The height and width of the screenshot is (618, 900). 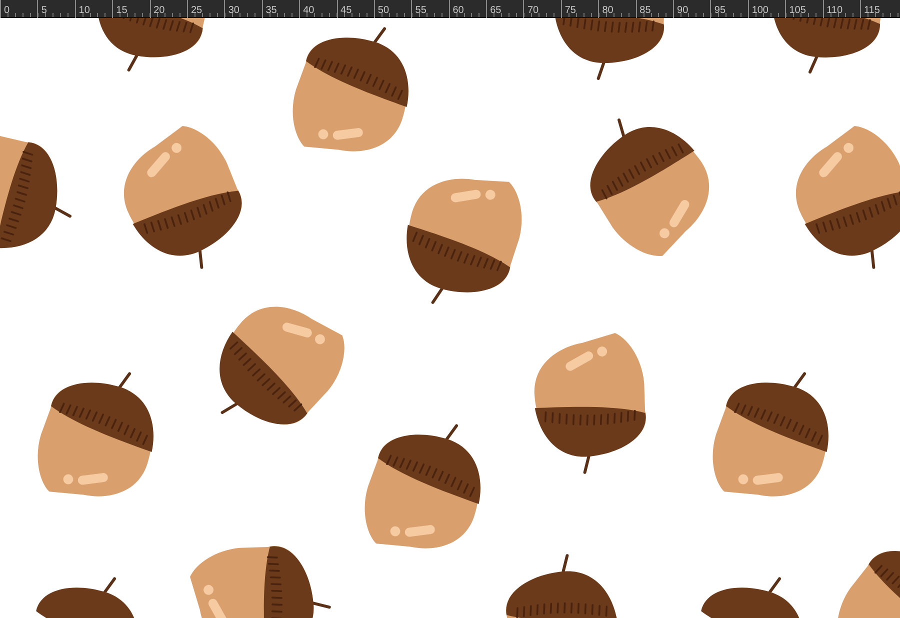 What do you see at coordinates (159, 11) in the screenshot?
I see `ruler-label: 20` at bounding box center [159, 11].